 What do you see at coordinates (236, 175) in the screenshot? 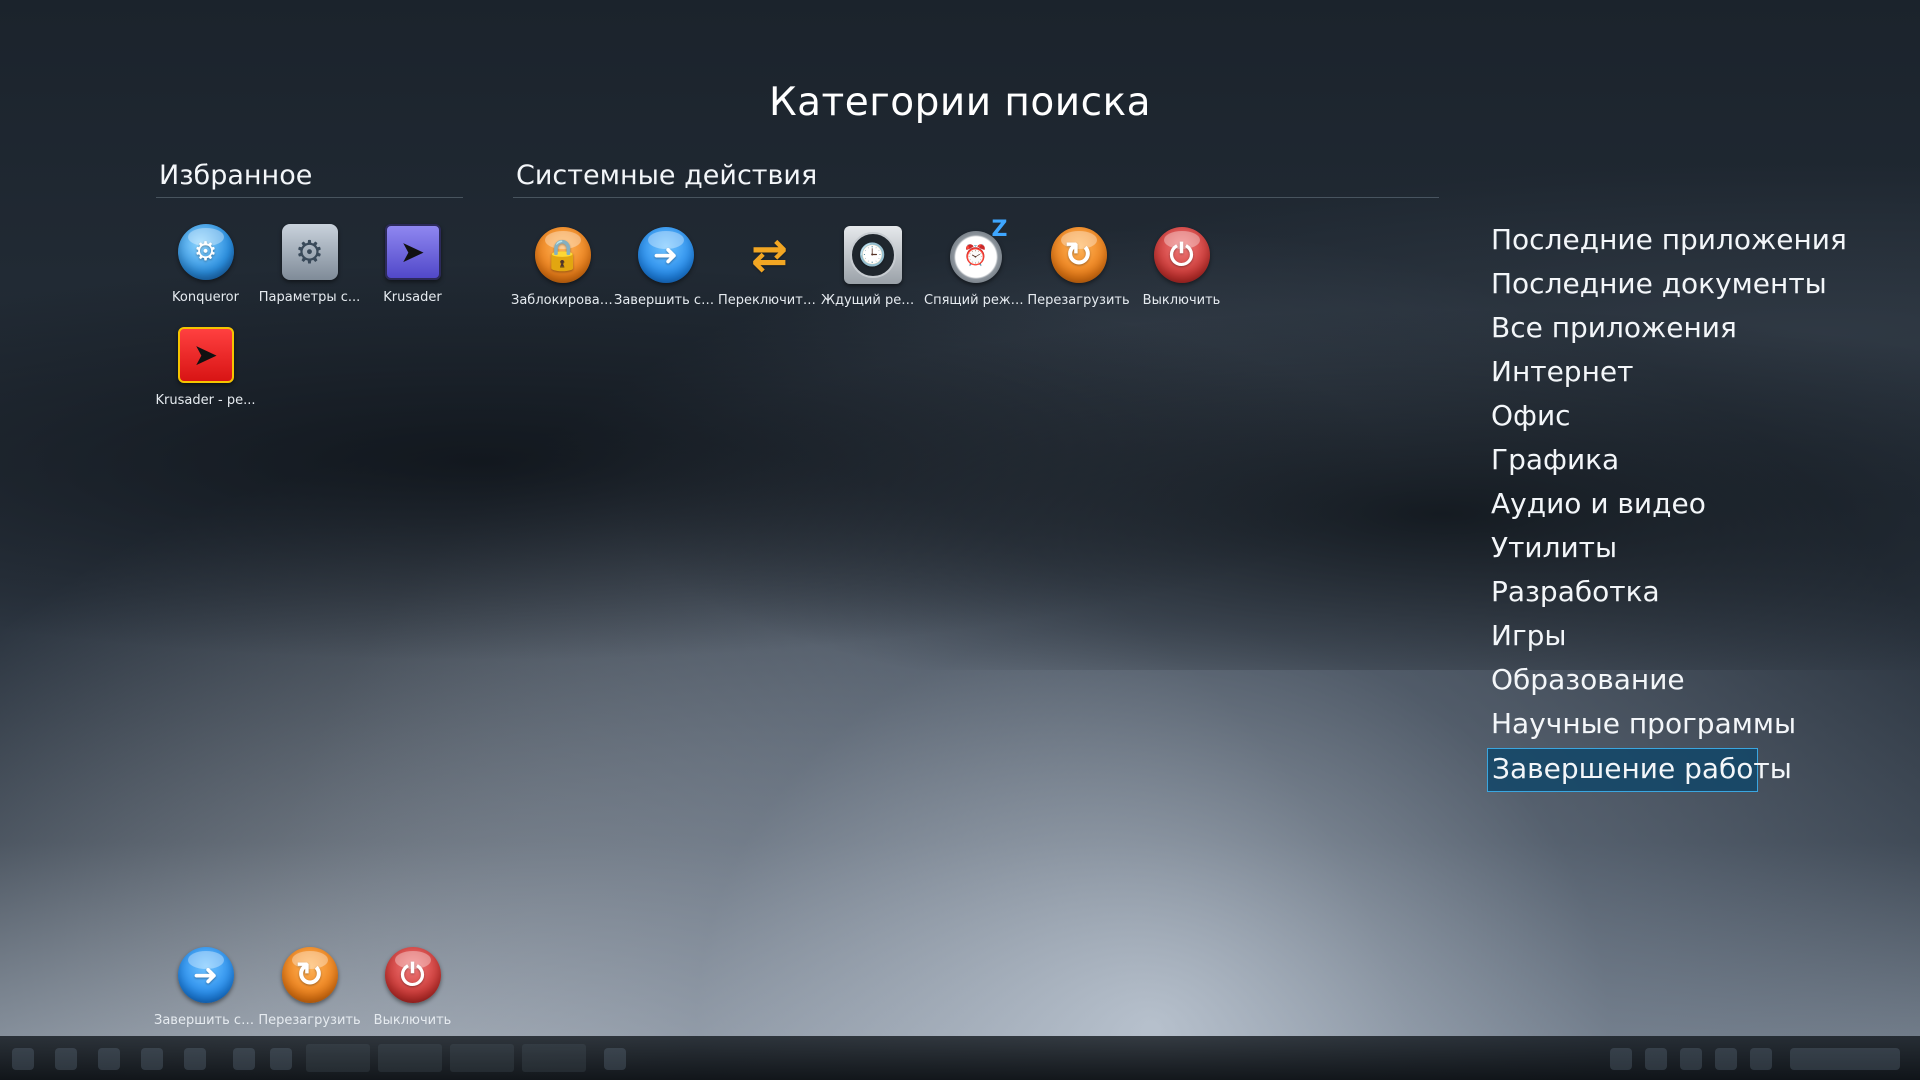
I see `favorites-heading: Избранное` at bounding box center [236, 175].